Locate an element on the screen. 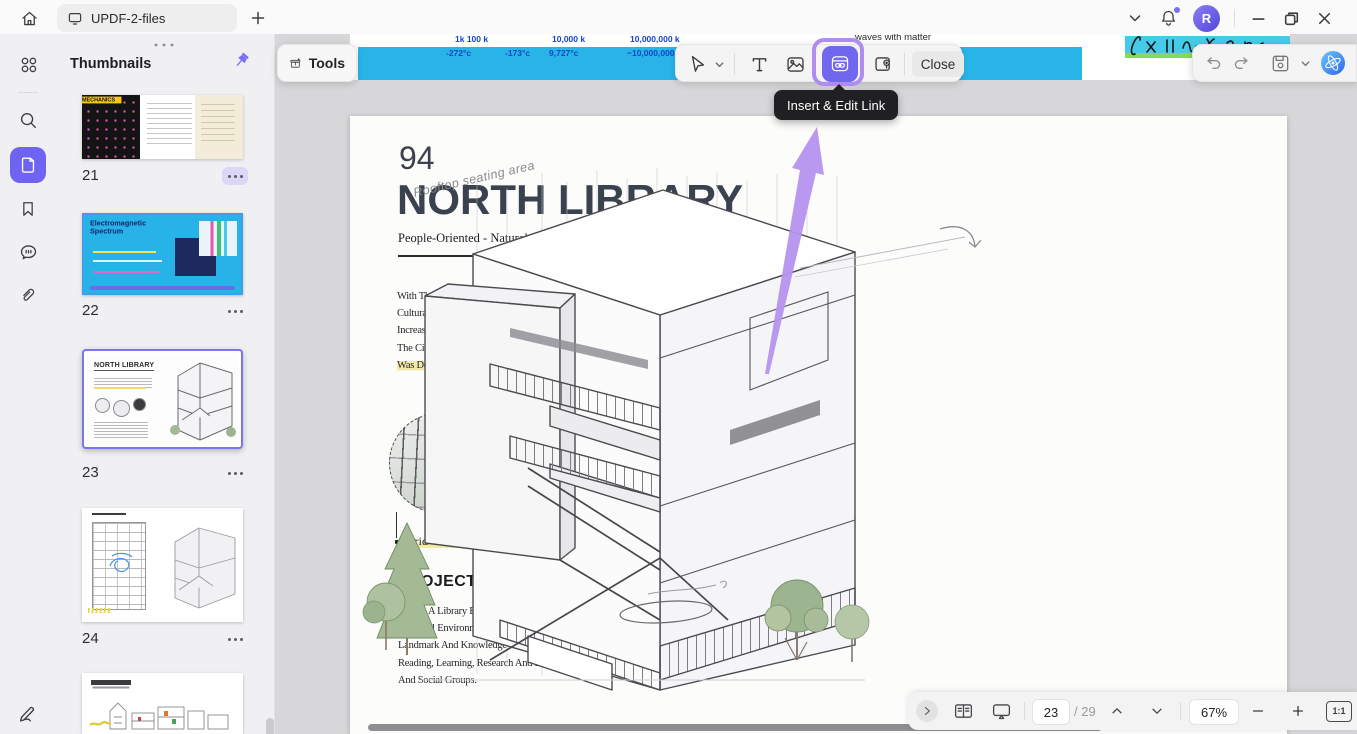 The image size is (1357, 734). actual-size-button: 1:1 is located at coordinates (1339, 711).